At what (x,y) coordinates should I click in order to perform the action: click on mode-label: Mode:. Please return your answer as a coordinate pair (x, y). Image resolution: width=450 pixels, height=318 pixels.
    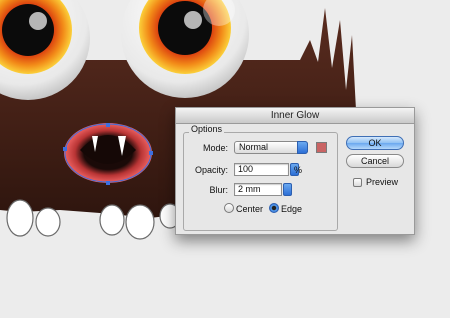
    Looking at the image, I should click on (215, 148).